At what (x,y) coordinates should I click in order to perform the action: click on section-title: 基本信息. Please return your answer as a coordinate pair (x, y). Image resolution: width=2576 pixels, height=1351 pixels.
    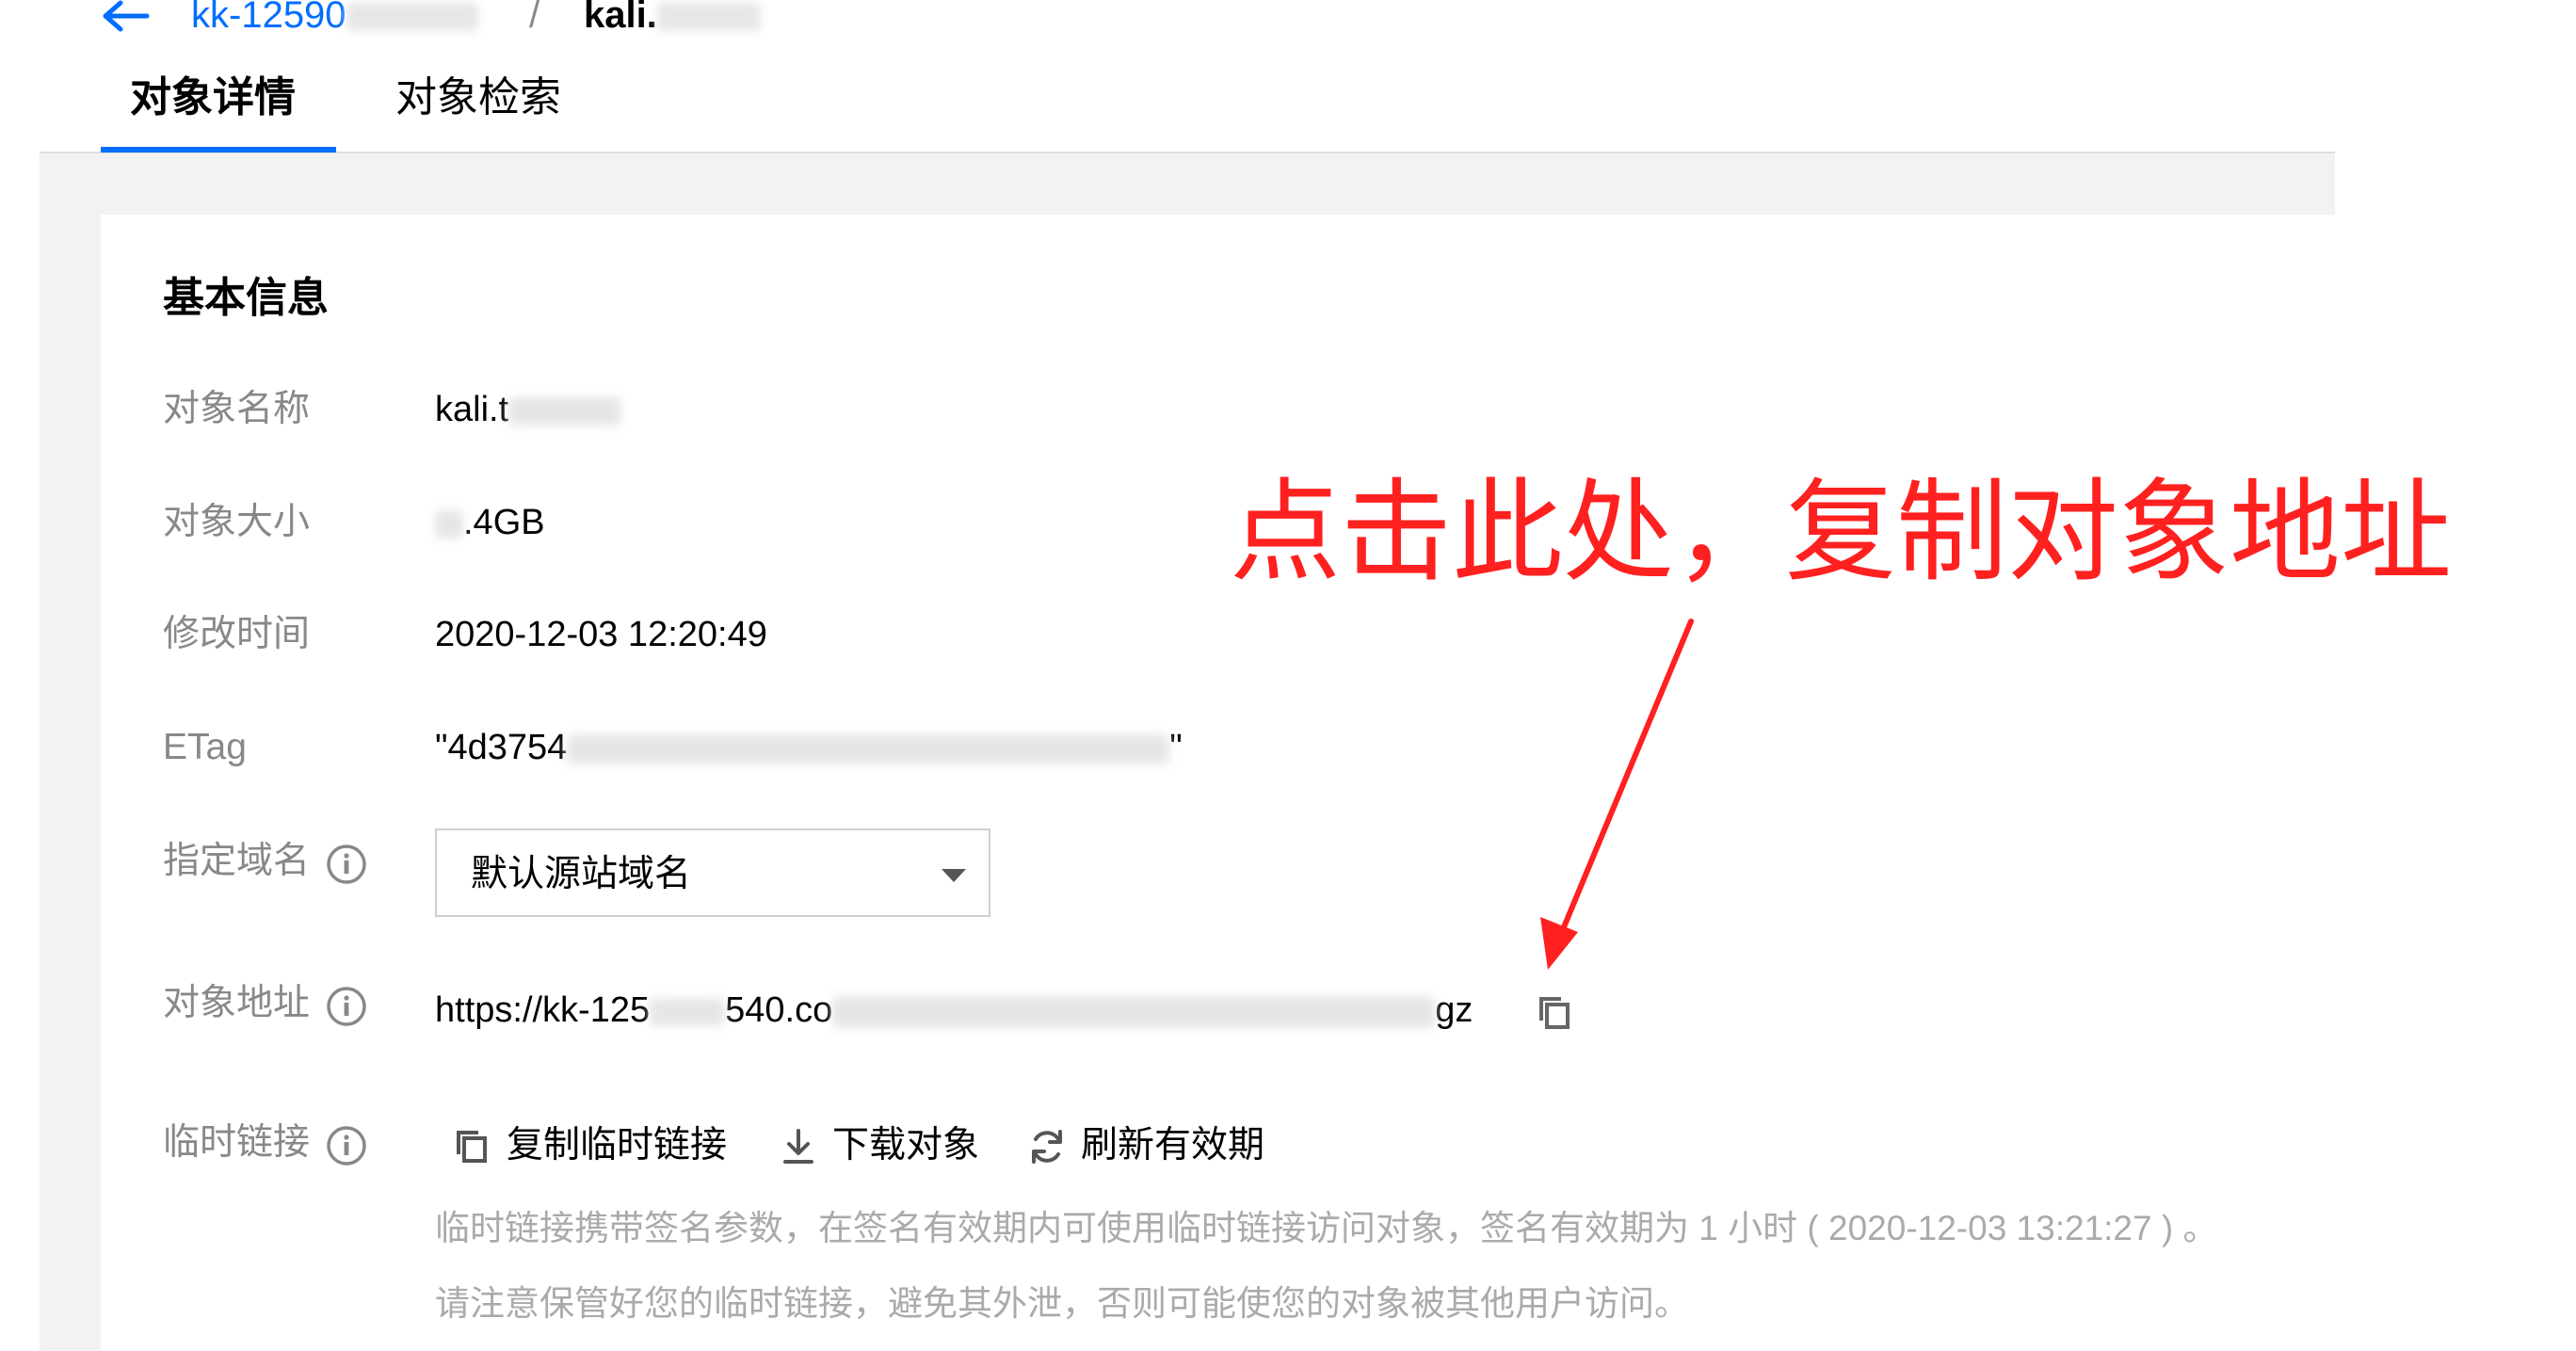
    Looking at the image, I should click on (246, 298).